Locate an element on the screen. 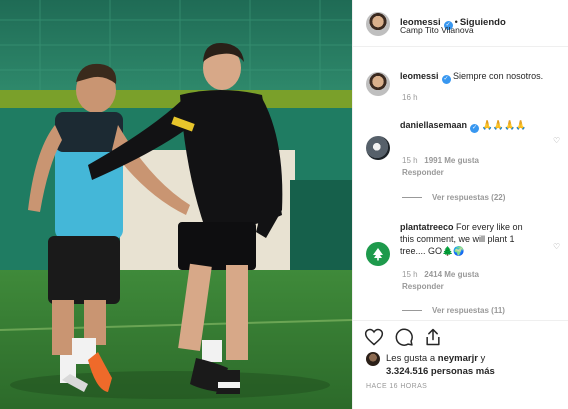 The image size is (568, 409). tree-logo-icon is located at coordinates (378, 254).